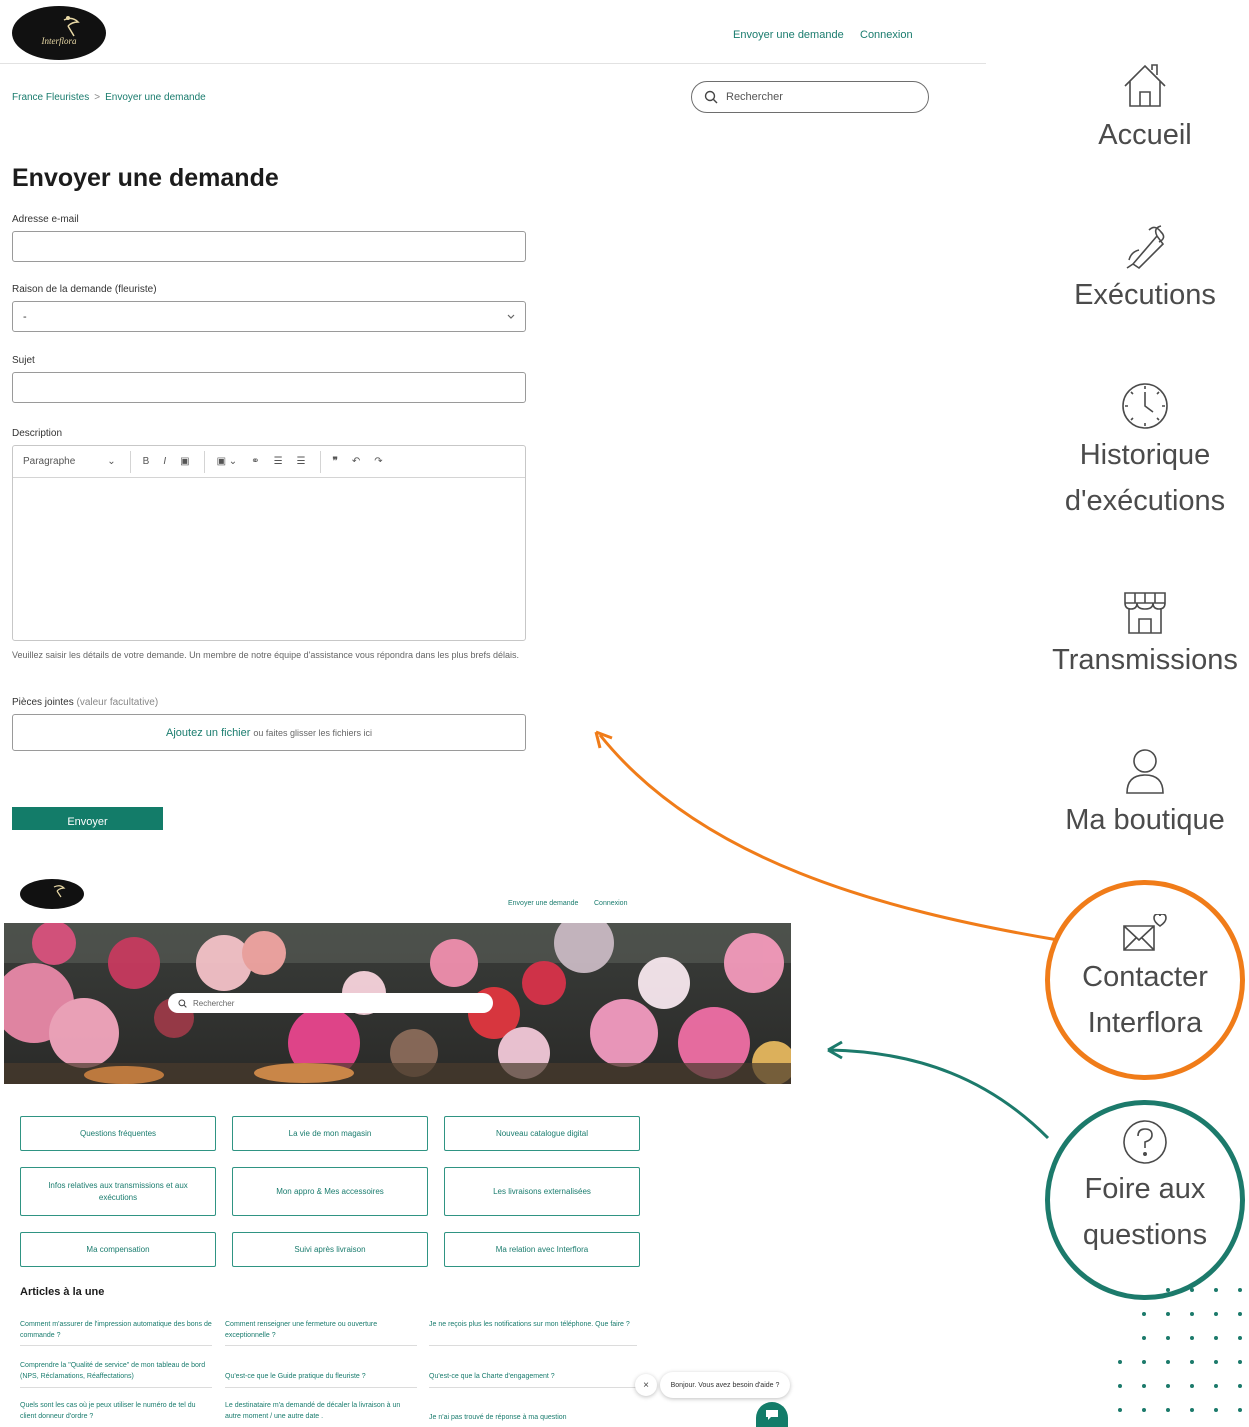  What do you see at coordinates (335, 461) in the screenshot?
I see `quote-icon: ❞` at bounding box center [335, 461].